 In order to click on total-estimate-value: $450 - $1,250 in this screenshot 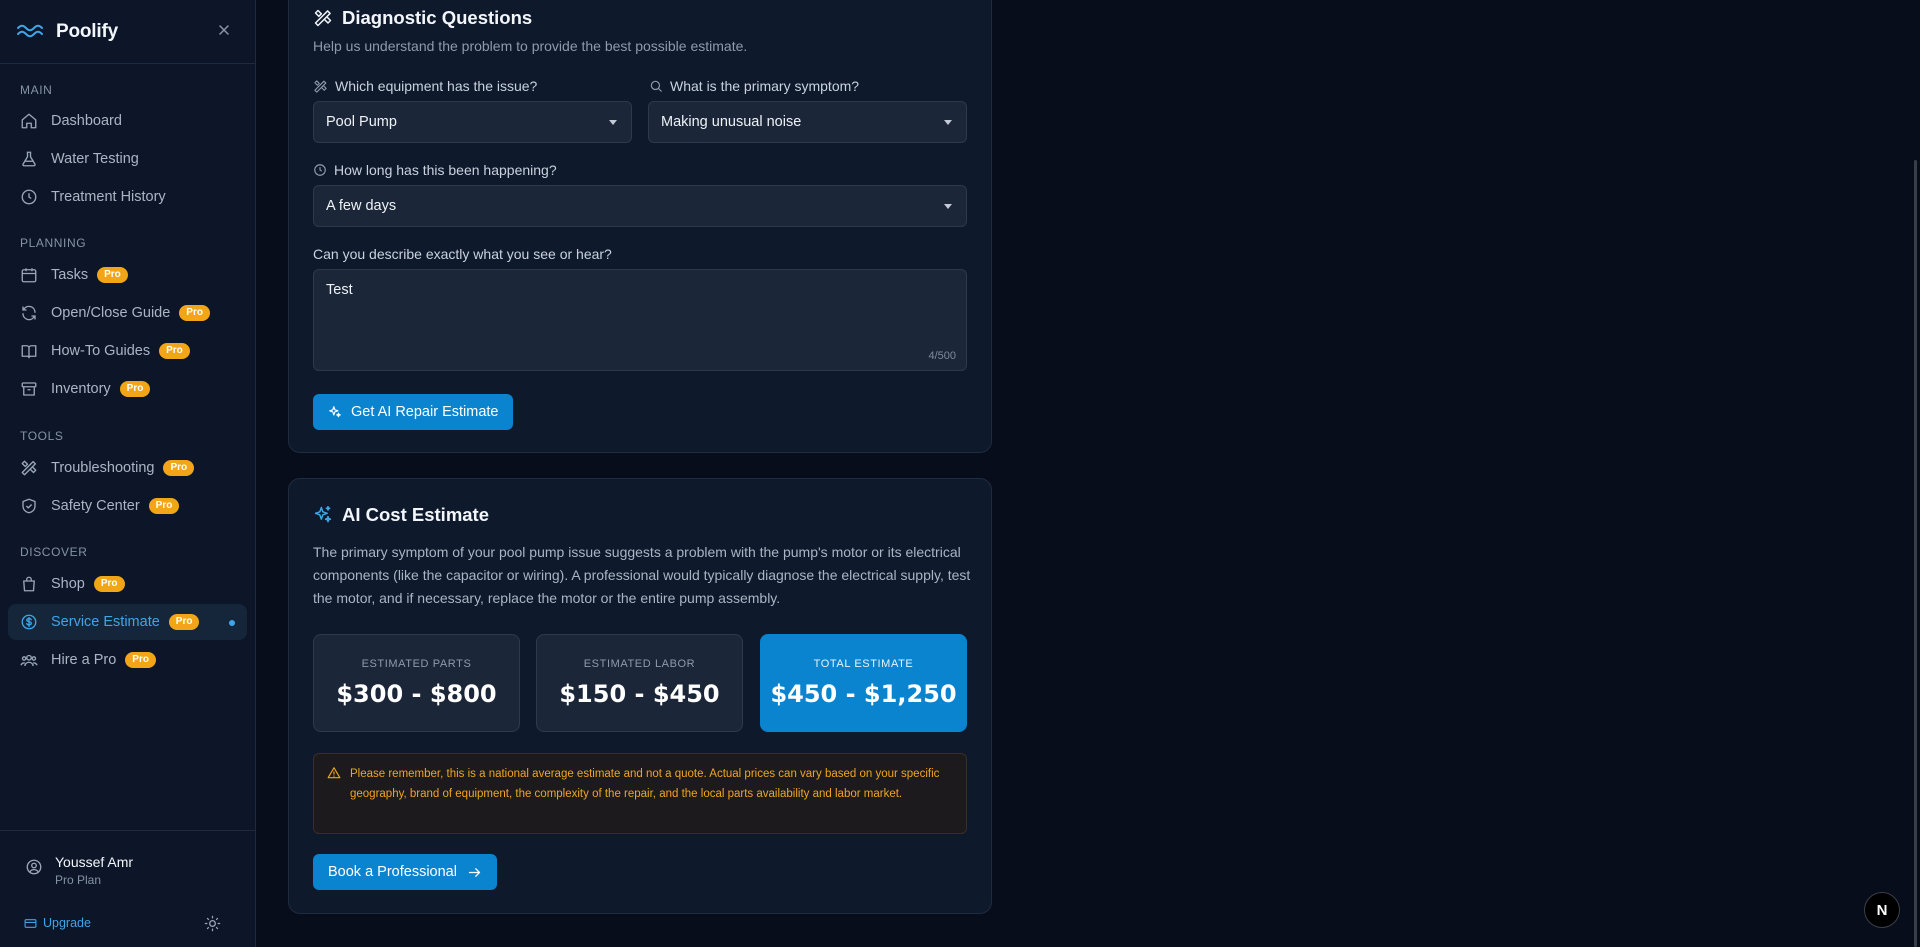, I will do `click(863, 694)`.